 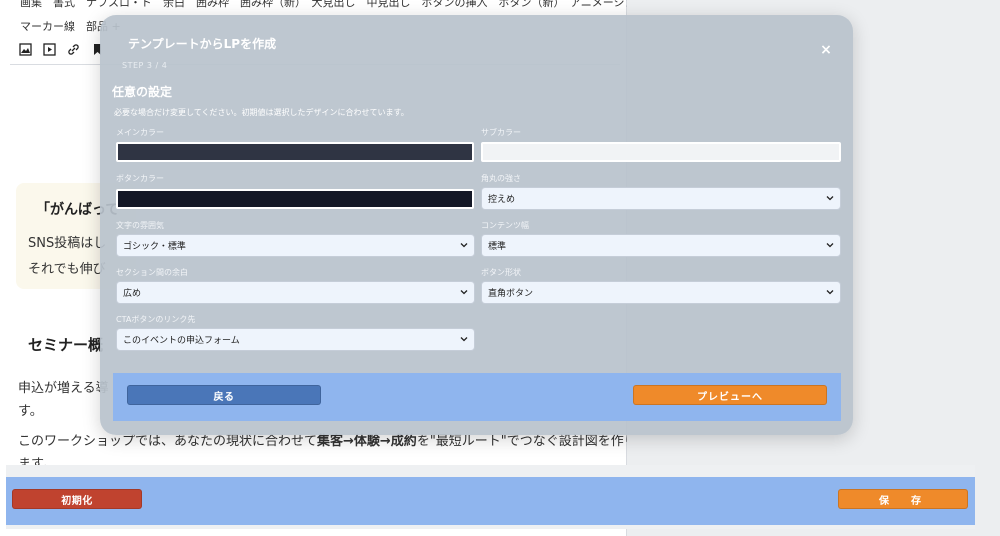 I want to click on main-color-label: メインカラー, so click(x=140, y=132).